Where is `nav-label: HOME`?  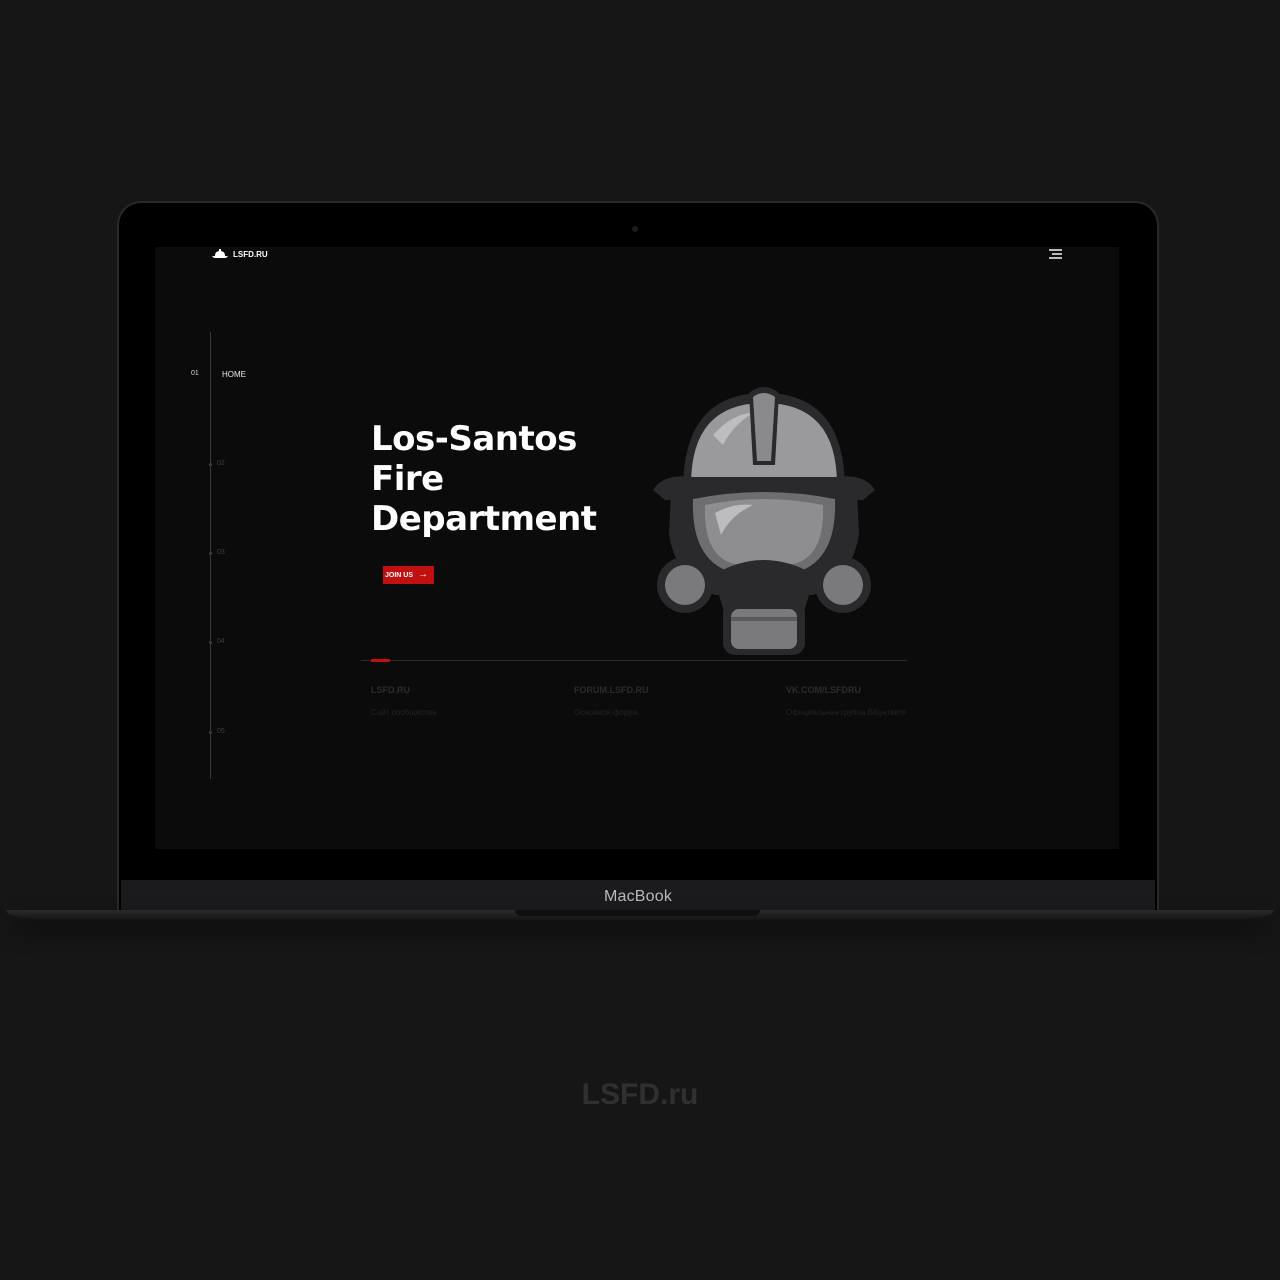
nav-label: HOME is located at coordinates (234, 374).